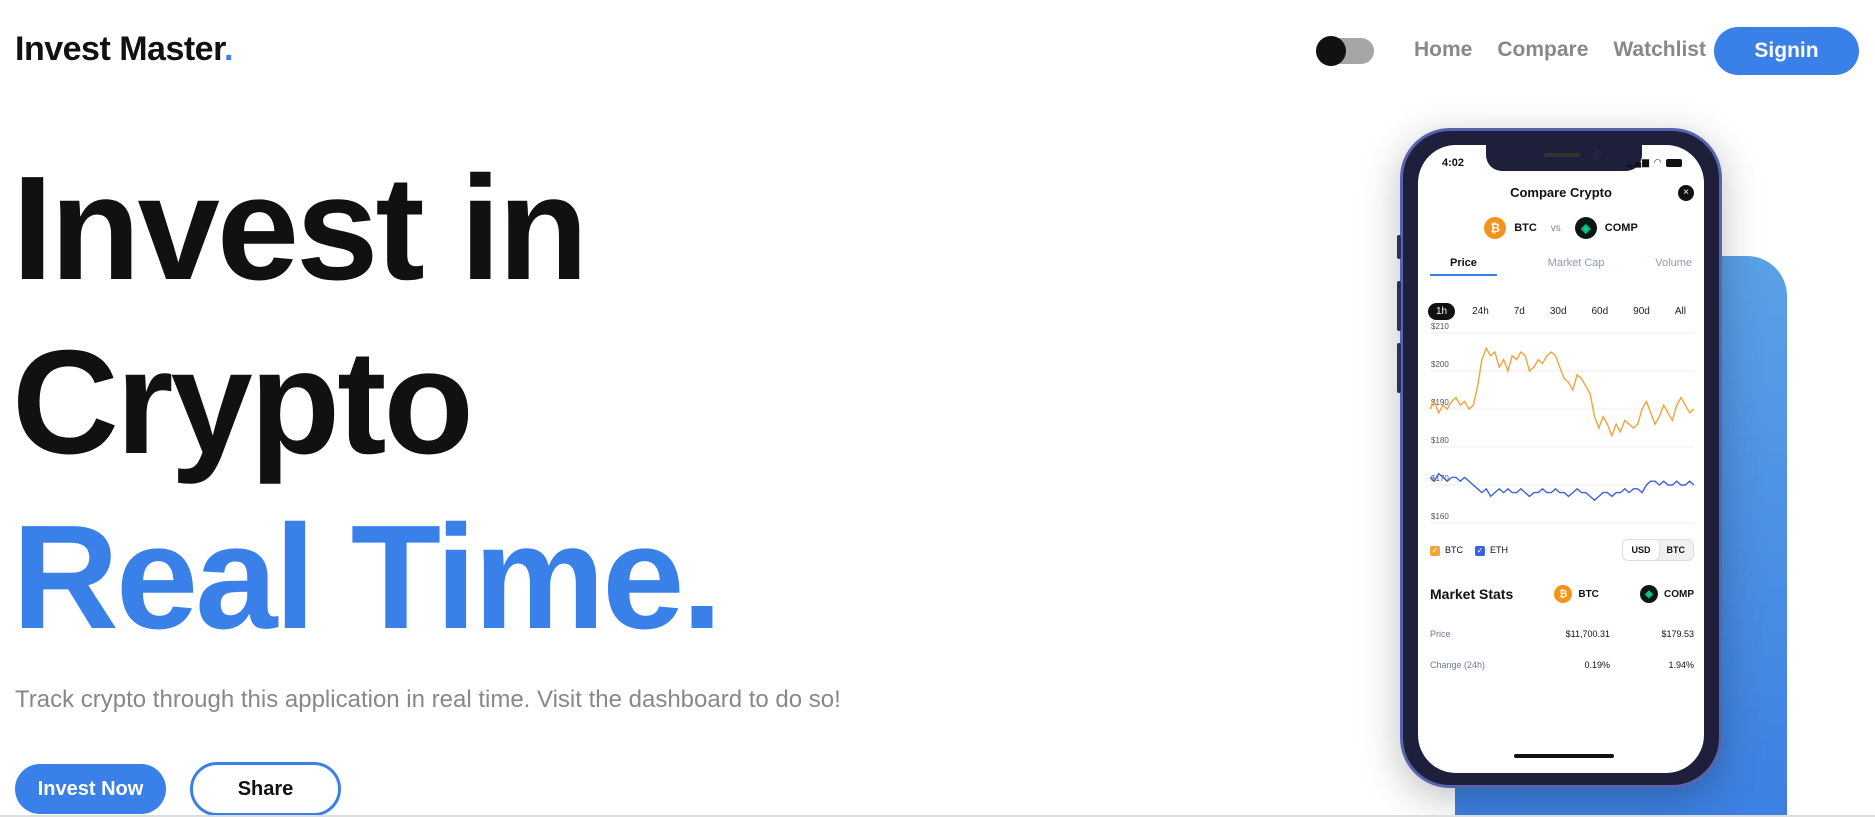  What do you see at coordinates (1558, 311) in the screenshot?
I see `range-30d: 30d` at bounding box center [1558, 311].